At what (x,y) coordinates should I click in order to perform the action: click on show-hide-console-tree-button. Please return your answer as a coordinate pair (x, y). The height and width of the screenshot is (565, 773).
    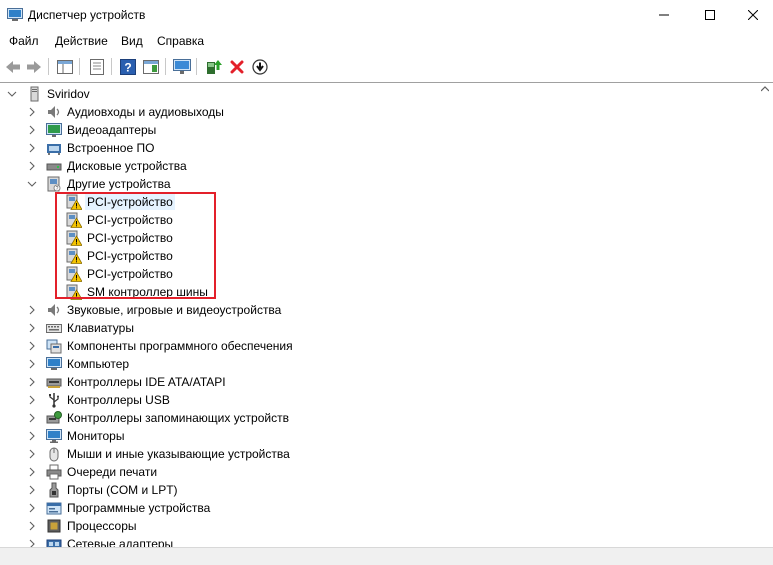
    Looking at the image, I should click on (64, 66).